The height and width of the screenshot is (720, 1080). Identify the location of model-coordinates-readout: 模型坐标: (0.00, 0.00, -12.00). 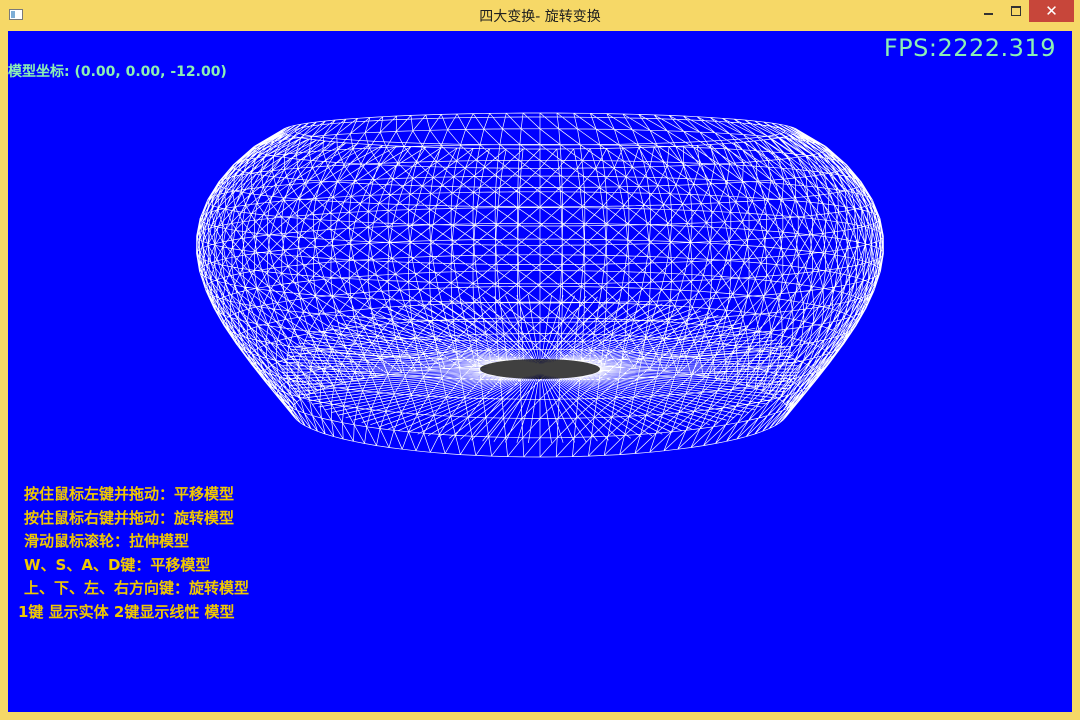
(117, 72).